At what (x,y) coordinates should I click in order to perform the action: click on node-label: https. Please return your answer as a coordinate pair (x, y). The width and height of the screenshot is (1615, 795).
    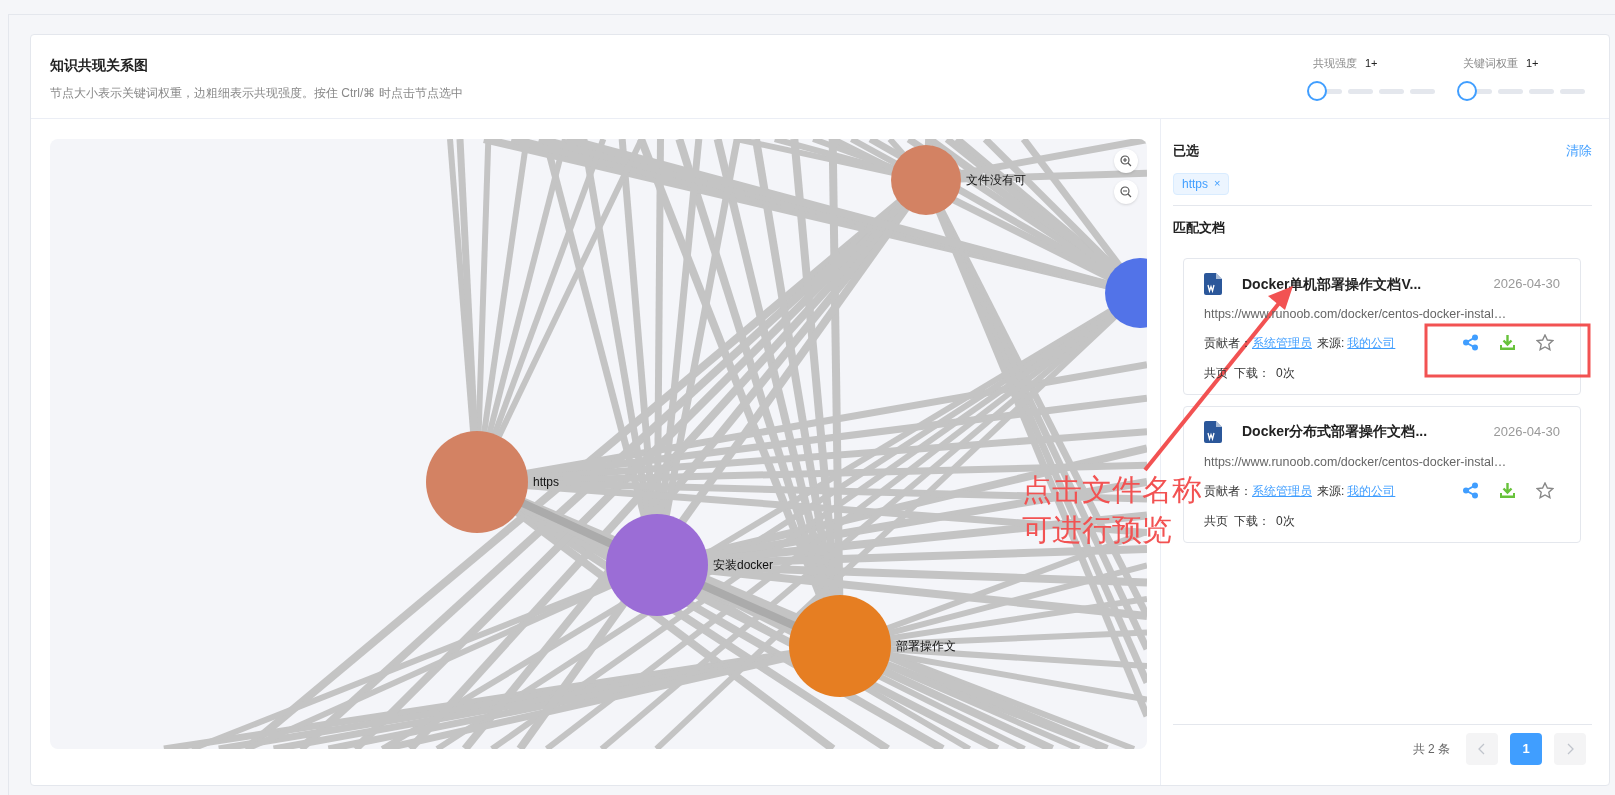
    Looking at the image, I should click on (546, 482).